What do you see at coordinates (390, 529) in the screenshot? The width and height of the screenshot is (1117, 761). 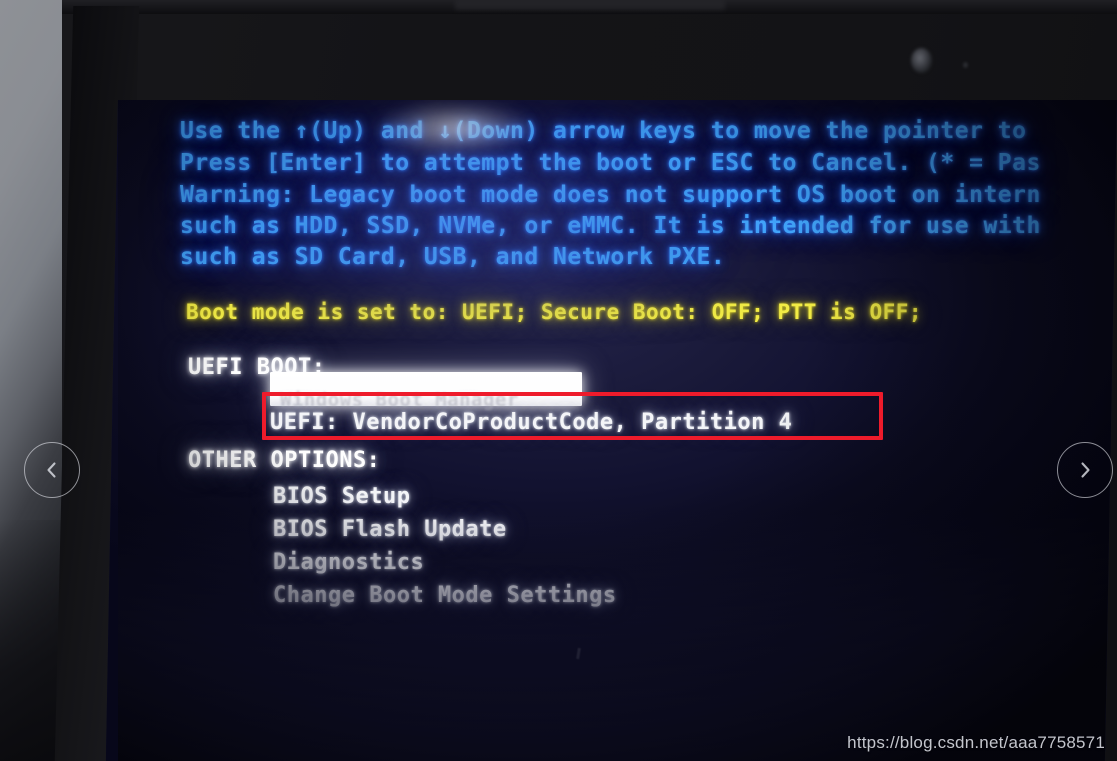 I see `other-option-bios-flash-update: BIOS Flash Update` at bounding box center [390, 529].